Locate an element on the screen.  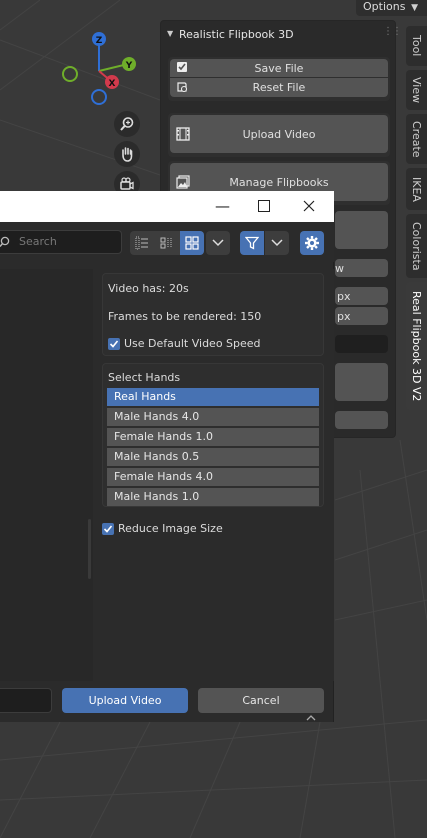
hidden-field-px-1-label: px is located at coordinates (344, 296).